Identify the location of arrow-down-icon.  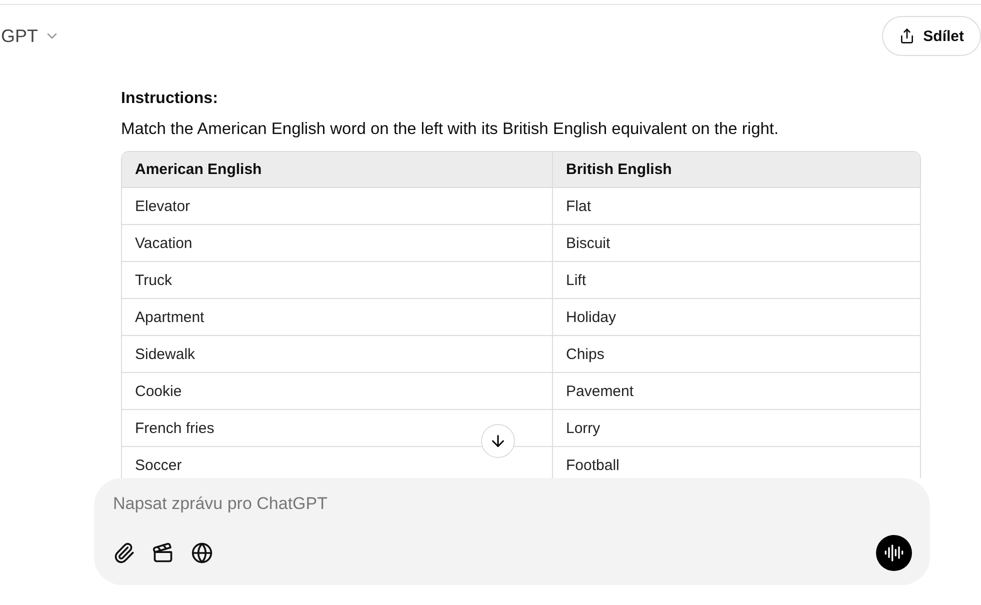
(498, 441).